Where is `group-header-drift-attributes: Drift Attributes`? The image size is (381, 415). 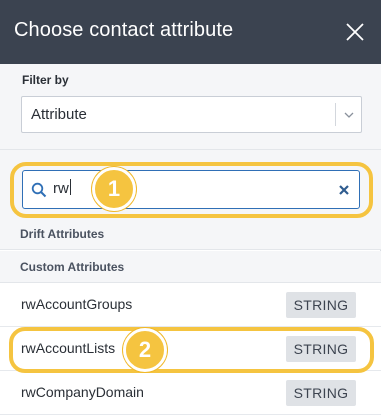 group-header-drift-attributes: Drift Attributes is located at coordinates (190, 234).